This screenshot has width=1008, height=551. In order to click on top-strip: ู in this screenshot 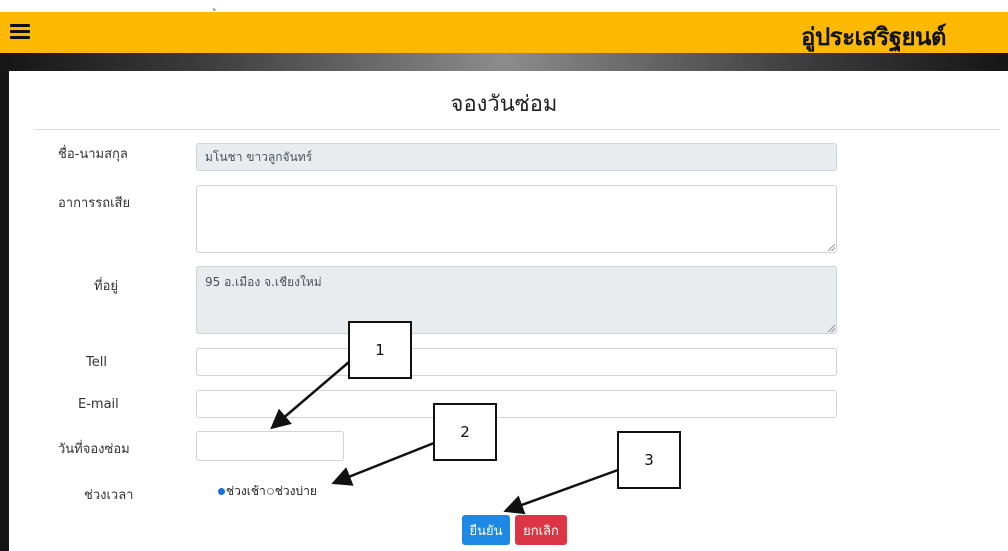, I will do `click(504, 6)`.